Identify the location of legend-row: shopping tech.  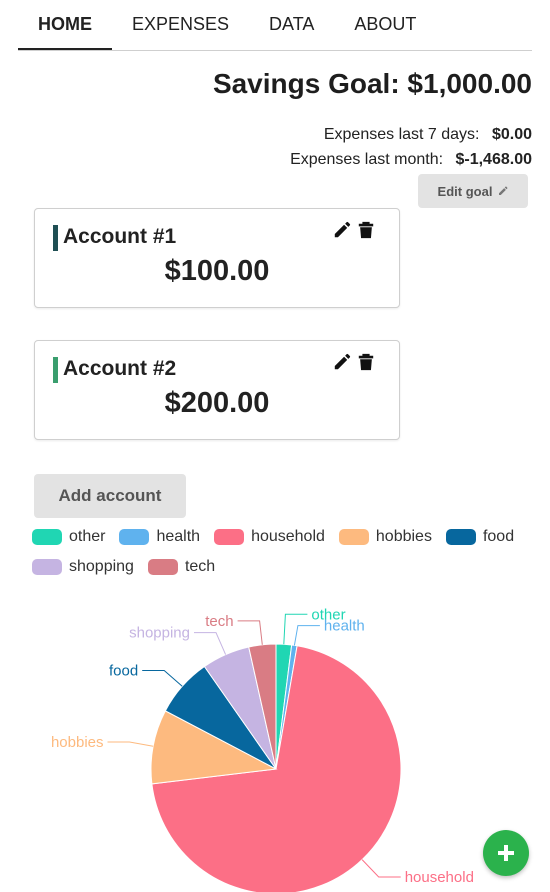
(282, 567).